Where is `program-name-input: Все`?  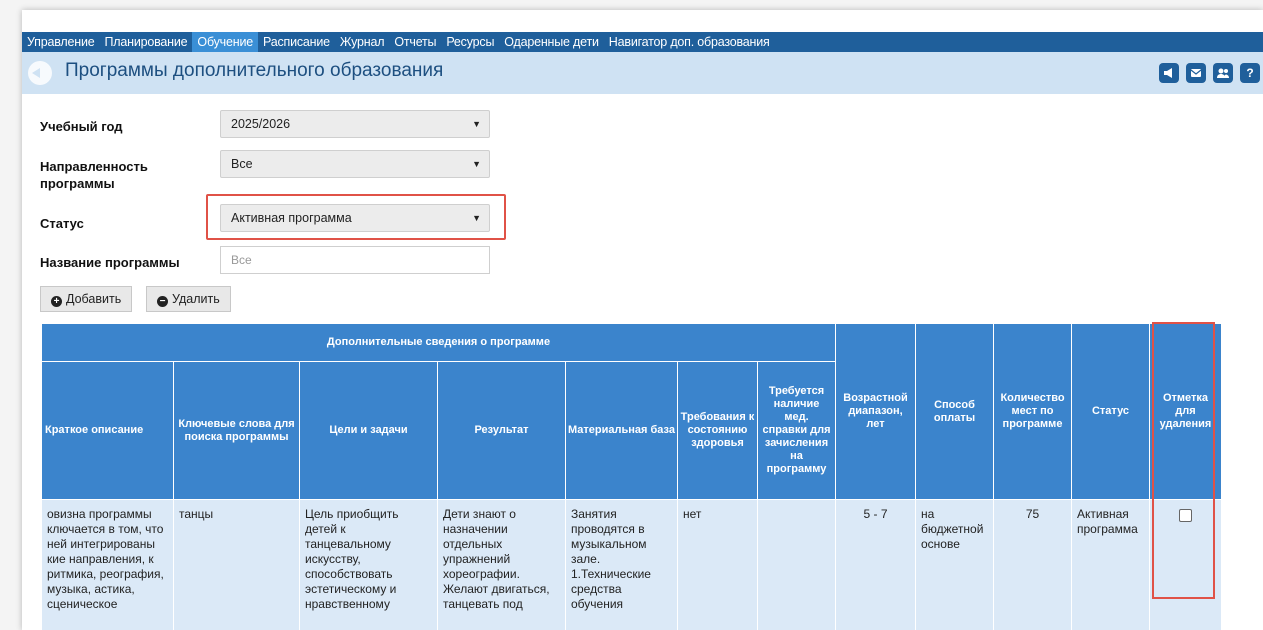 program-name-input: Все is located at coordinates (355, 260).